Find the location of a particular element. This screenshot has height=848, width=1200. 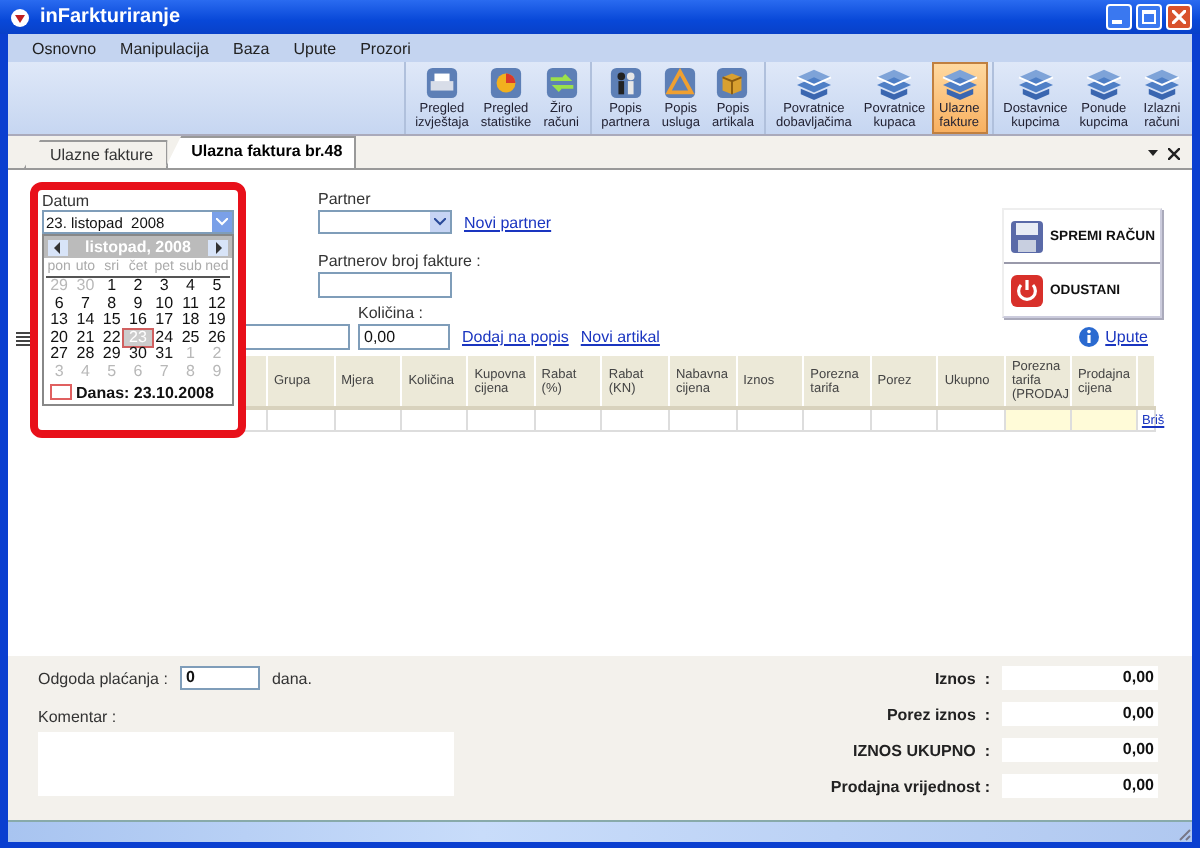

month-title: listopad, 2008 is located at coordinates (138, 247).